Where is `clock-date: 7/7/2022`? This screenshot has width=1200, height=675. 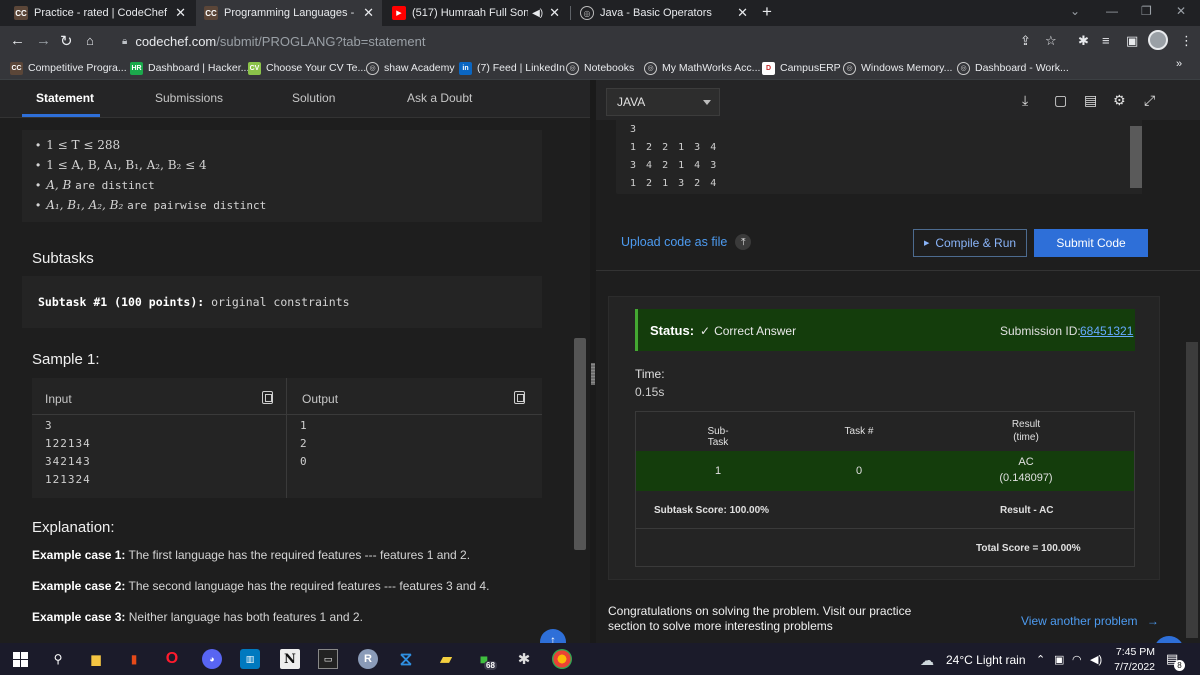 clock-date: 7/7/2022 is located at coordinates (1132, 667).